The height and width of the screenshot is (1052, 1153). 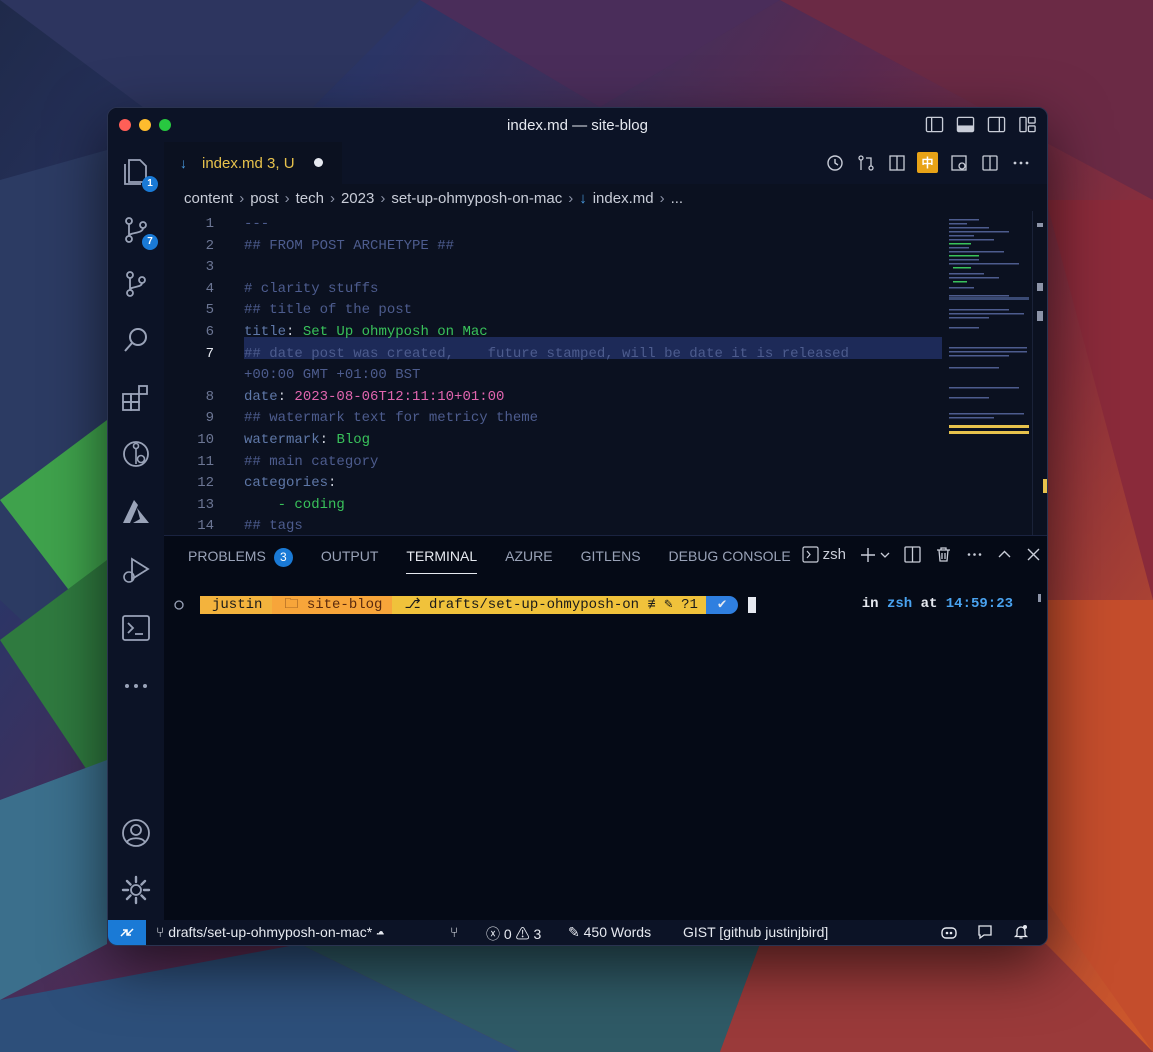 What do you see at coordinates (513, 934) in the screenshot?
I see `problems-status: ⓧ 0 ⚠ 3` at bounding box center [513, 934].